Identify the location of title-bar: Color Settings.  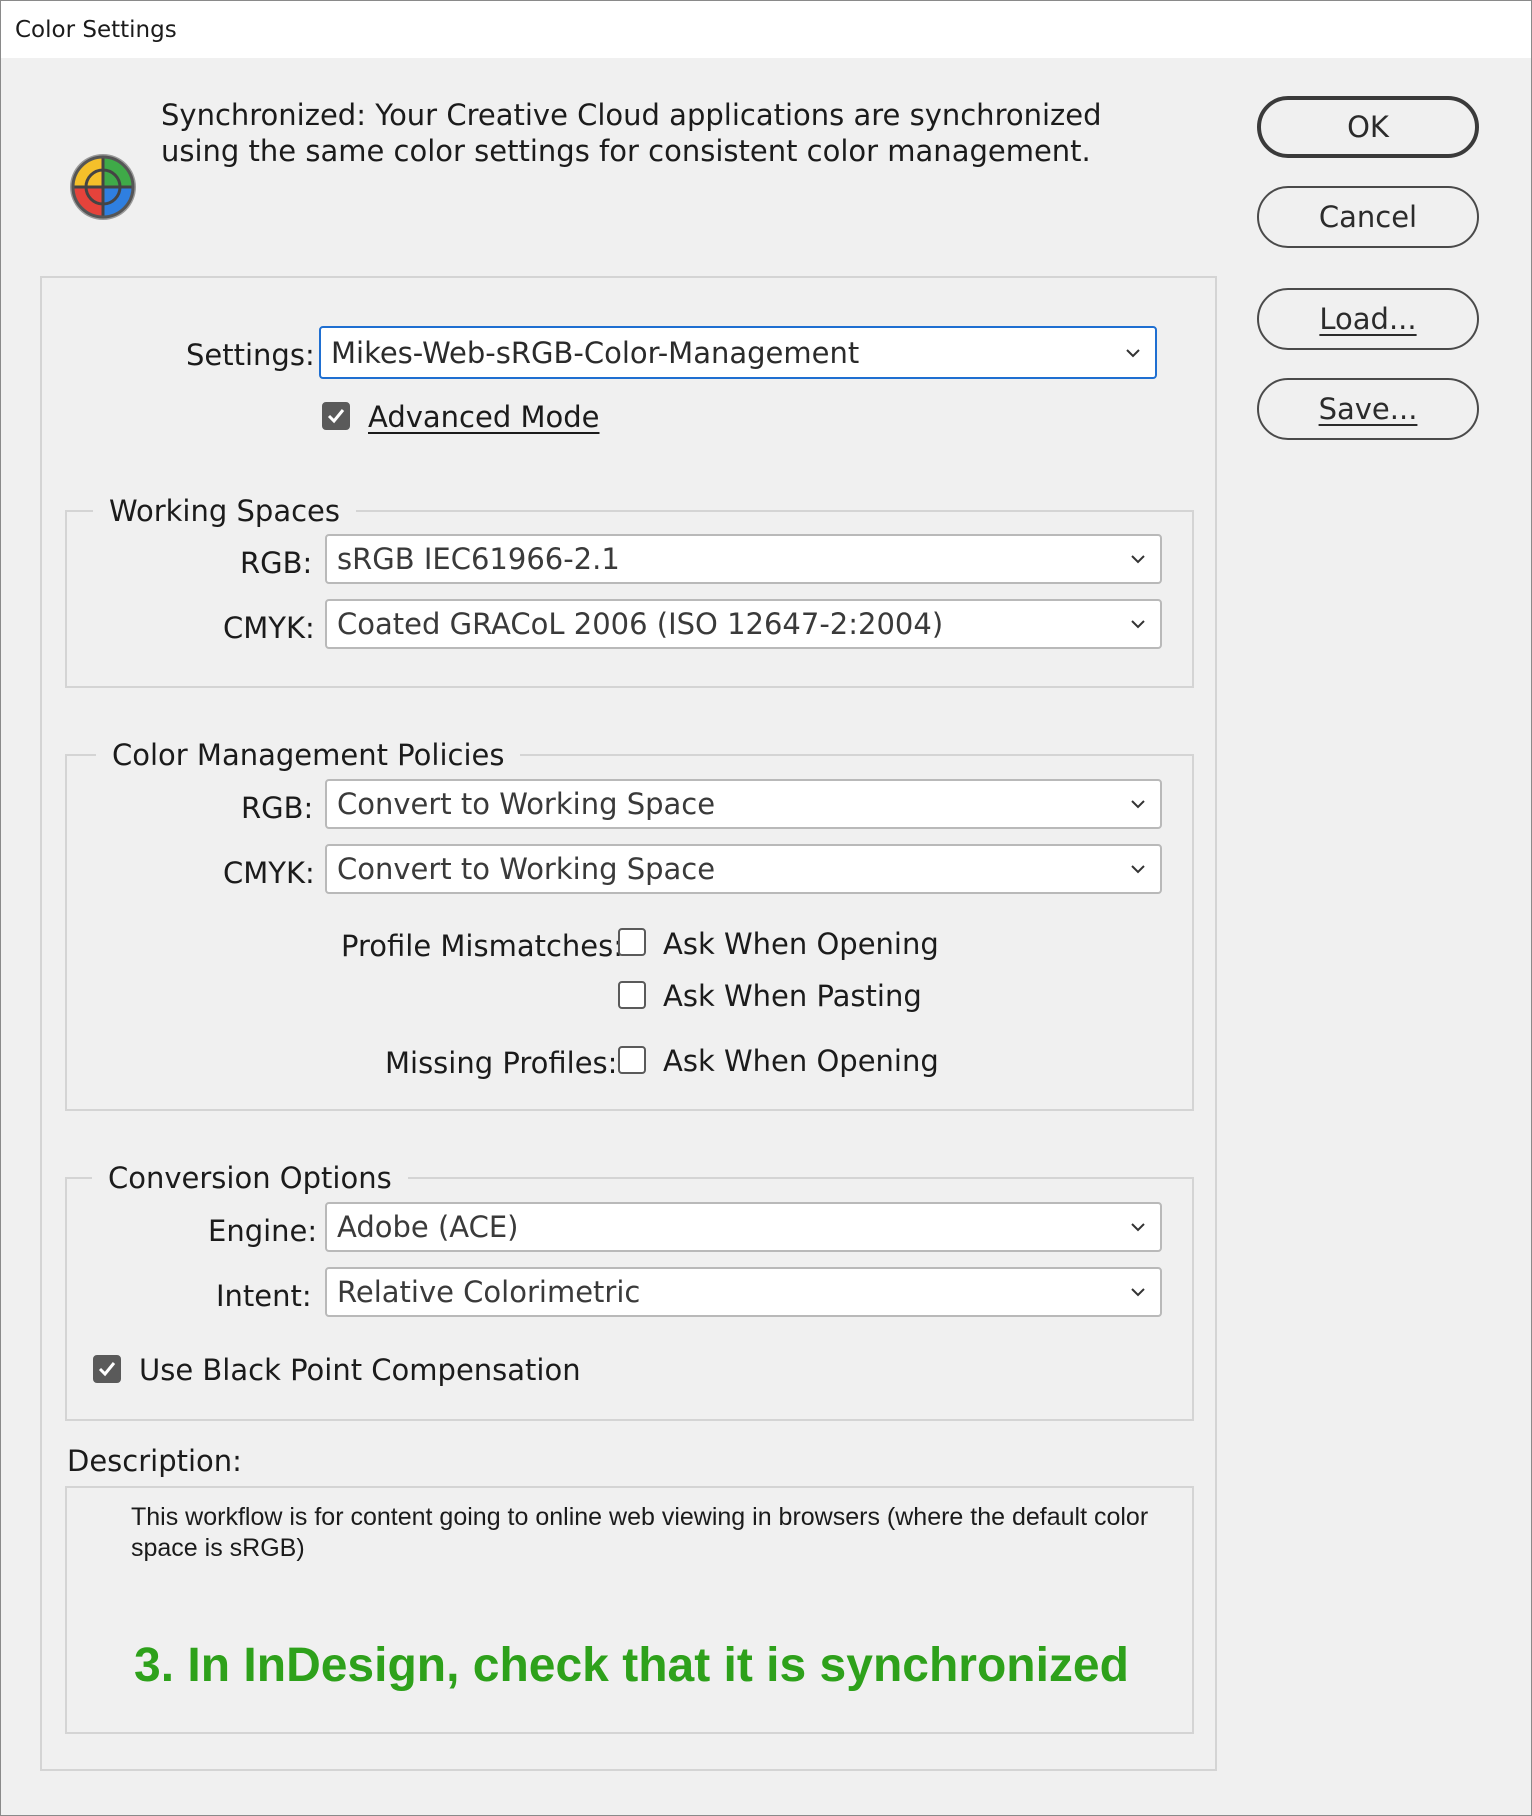
(766, 29).